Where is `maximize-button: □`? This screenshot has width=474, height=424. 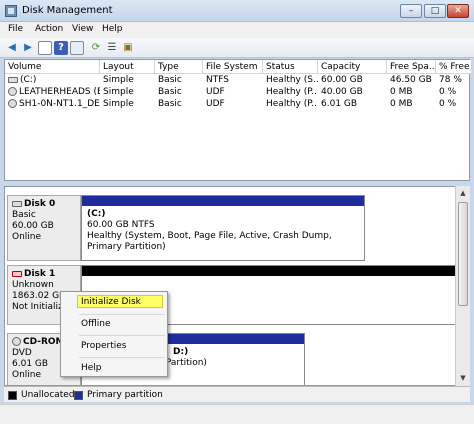 maximize-button: □ is located at coordinates (435, 11).